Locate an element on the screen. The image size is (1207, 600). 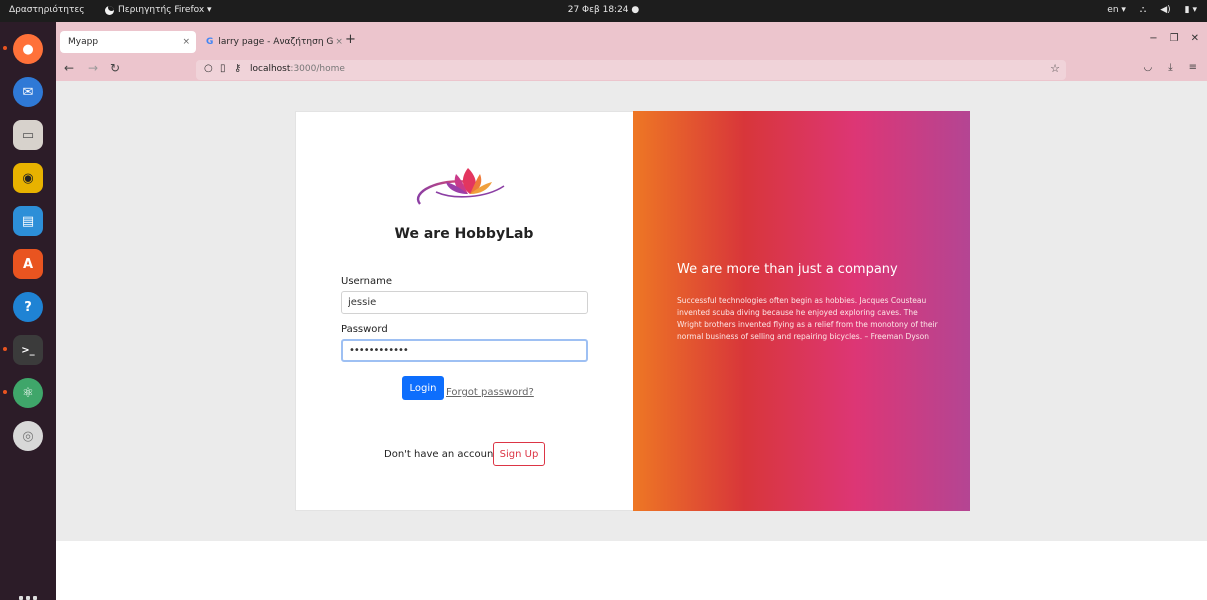
disc-icon: ◎ is located at coordinates (28, 436).